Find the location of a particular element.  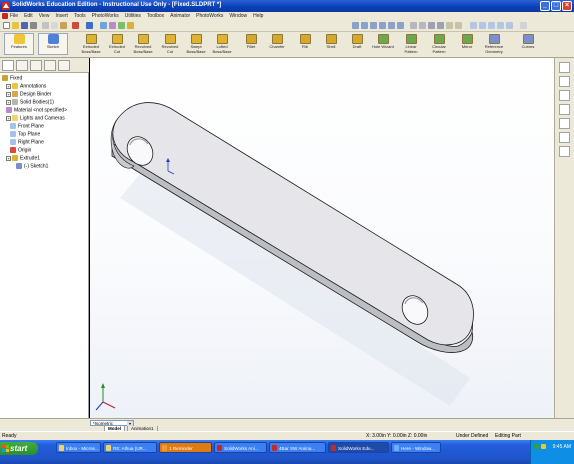

tree-item: Origin is located at coordinates (20, 150).